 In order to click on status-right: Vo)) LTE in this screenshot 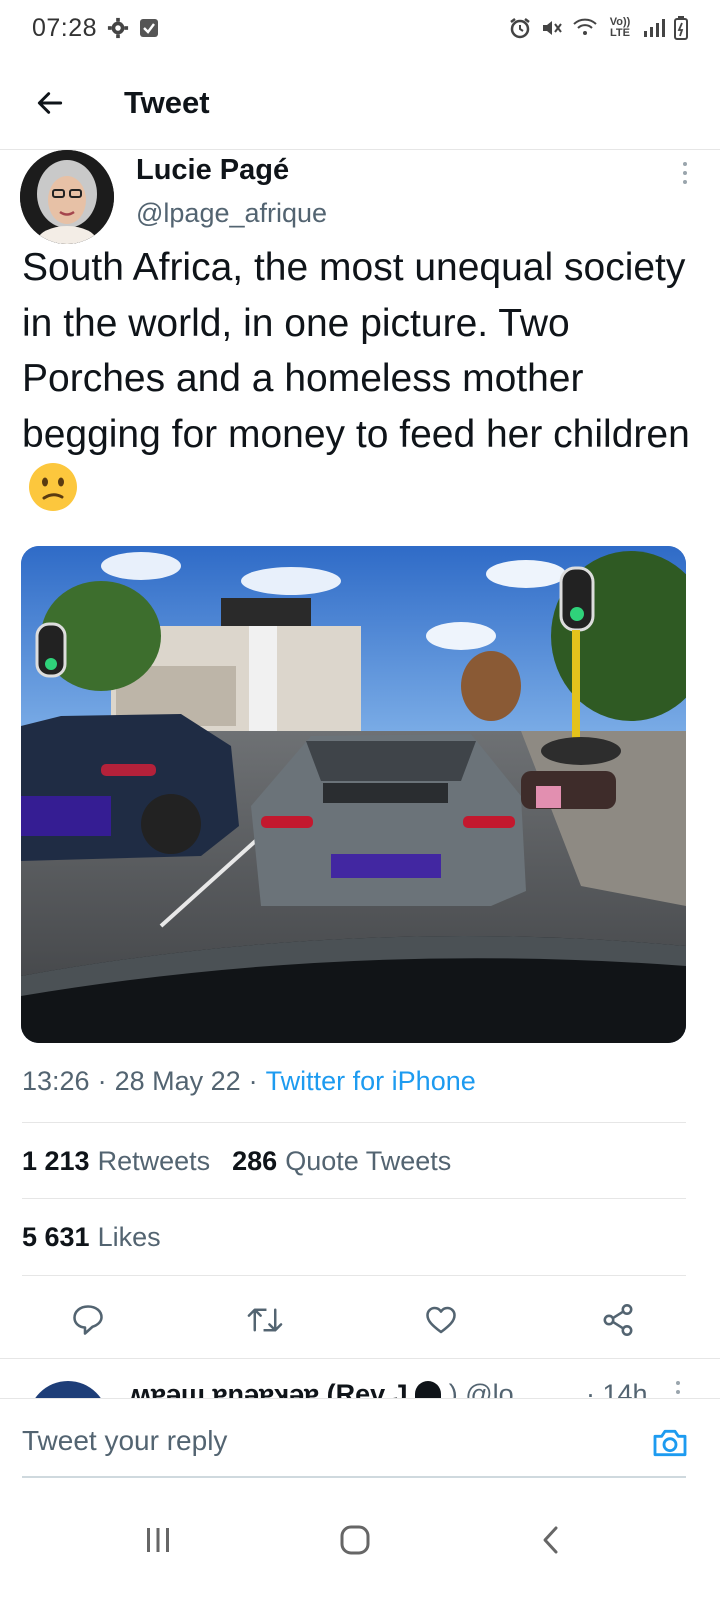, I will do `click(598, 28)`.